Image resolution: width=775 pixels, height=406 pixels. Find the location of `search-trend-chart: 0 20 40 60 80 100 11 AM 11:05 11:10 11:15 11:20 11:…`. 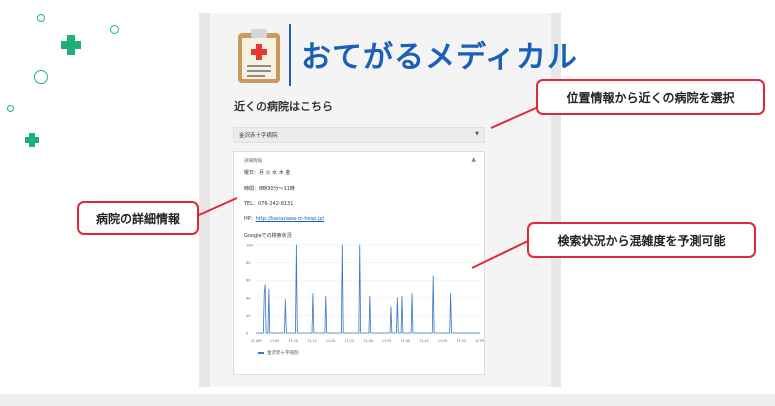

search-trend-chart: 0 20 40 60 80 100 11 AM 11:05 11:10 11:15 11:20 11:… is located at coordinates (365, 294).